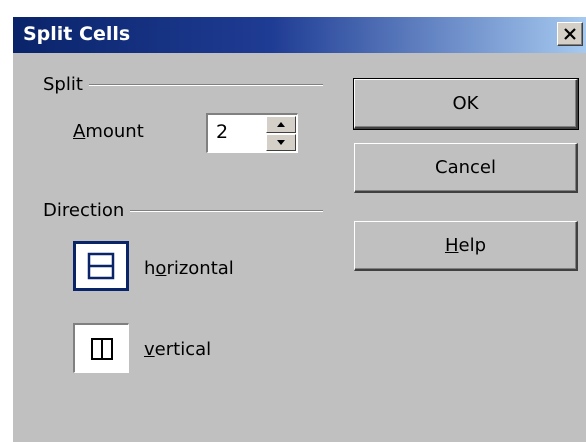  What do you see at coordinates (200, 268) in the screenshot?
I see `horizontal-label-b: rizontal` at bounding box center [200, 268].